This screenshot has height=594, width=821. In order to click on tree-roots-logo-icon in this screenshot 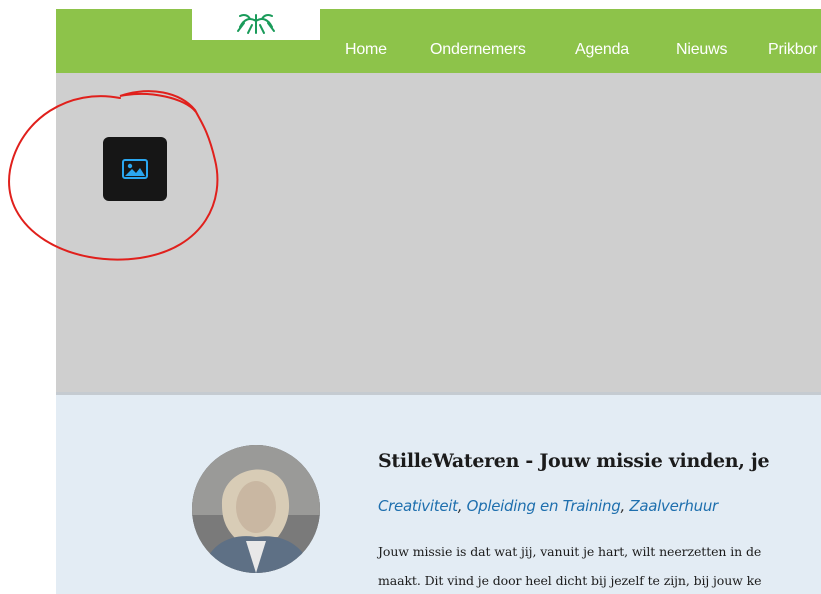, I will do `click(256, 24)`.